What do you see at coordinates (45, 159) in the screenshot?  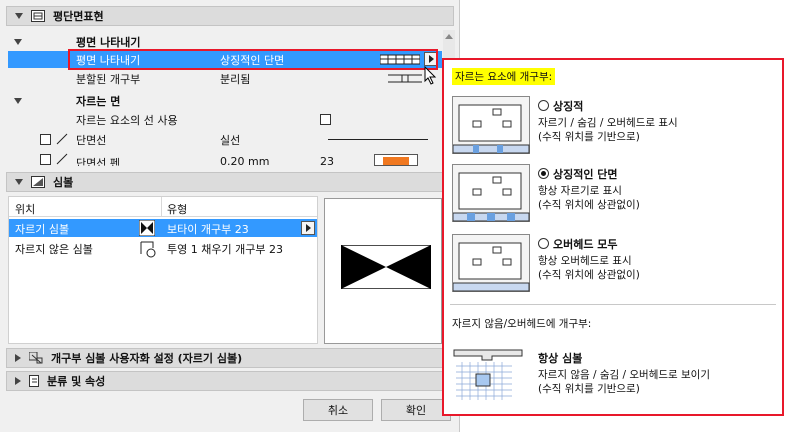 I see `pen-checkbox` at bounding box center [45, 159].